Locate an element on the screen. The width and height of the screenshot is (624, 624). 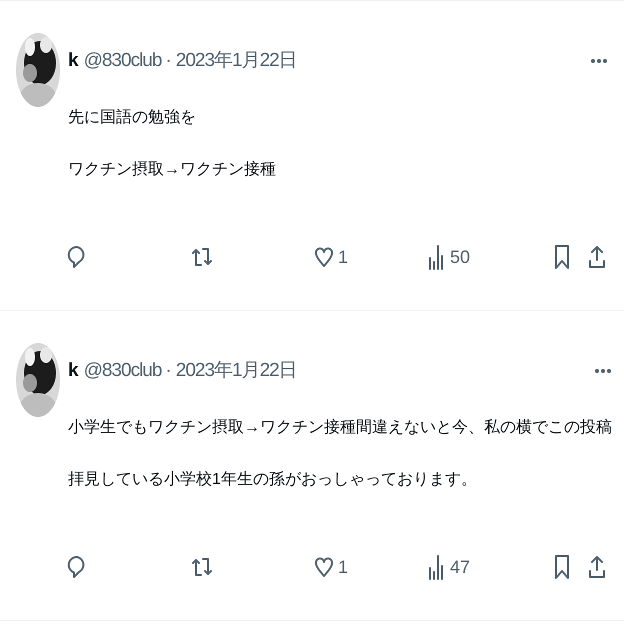
post-text-line: 先に国語の勉強を is located at coordinates (132, 118).